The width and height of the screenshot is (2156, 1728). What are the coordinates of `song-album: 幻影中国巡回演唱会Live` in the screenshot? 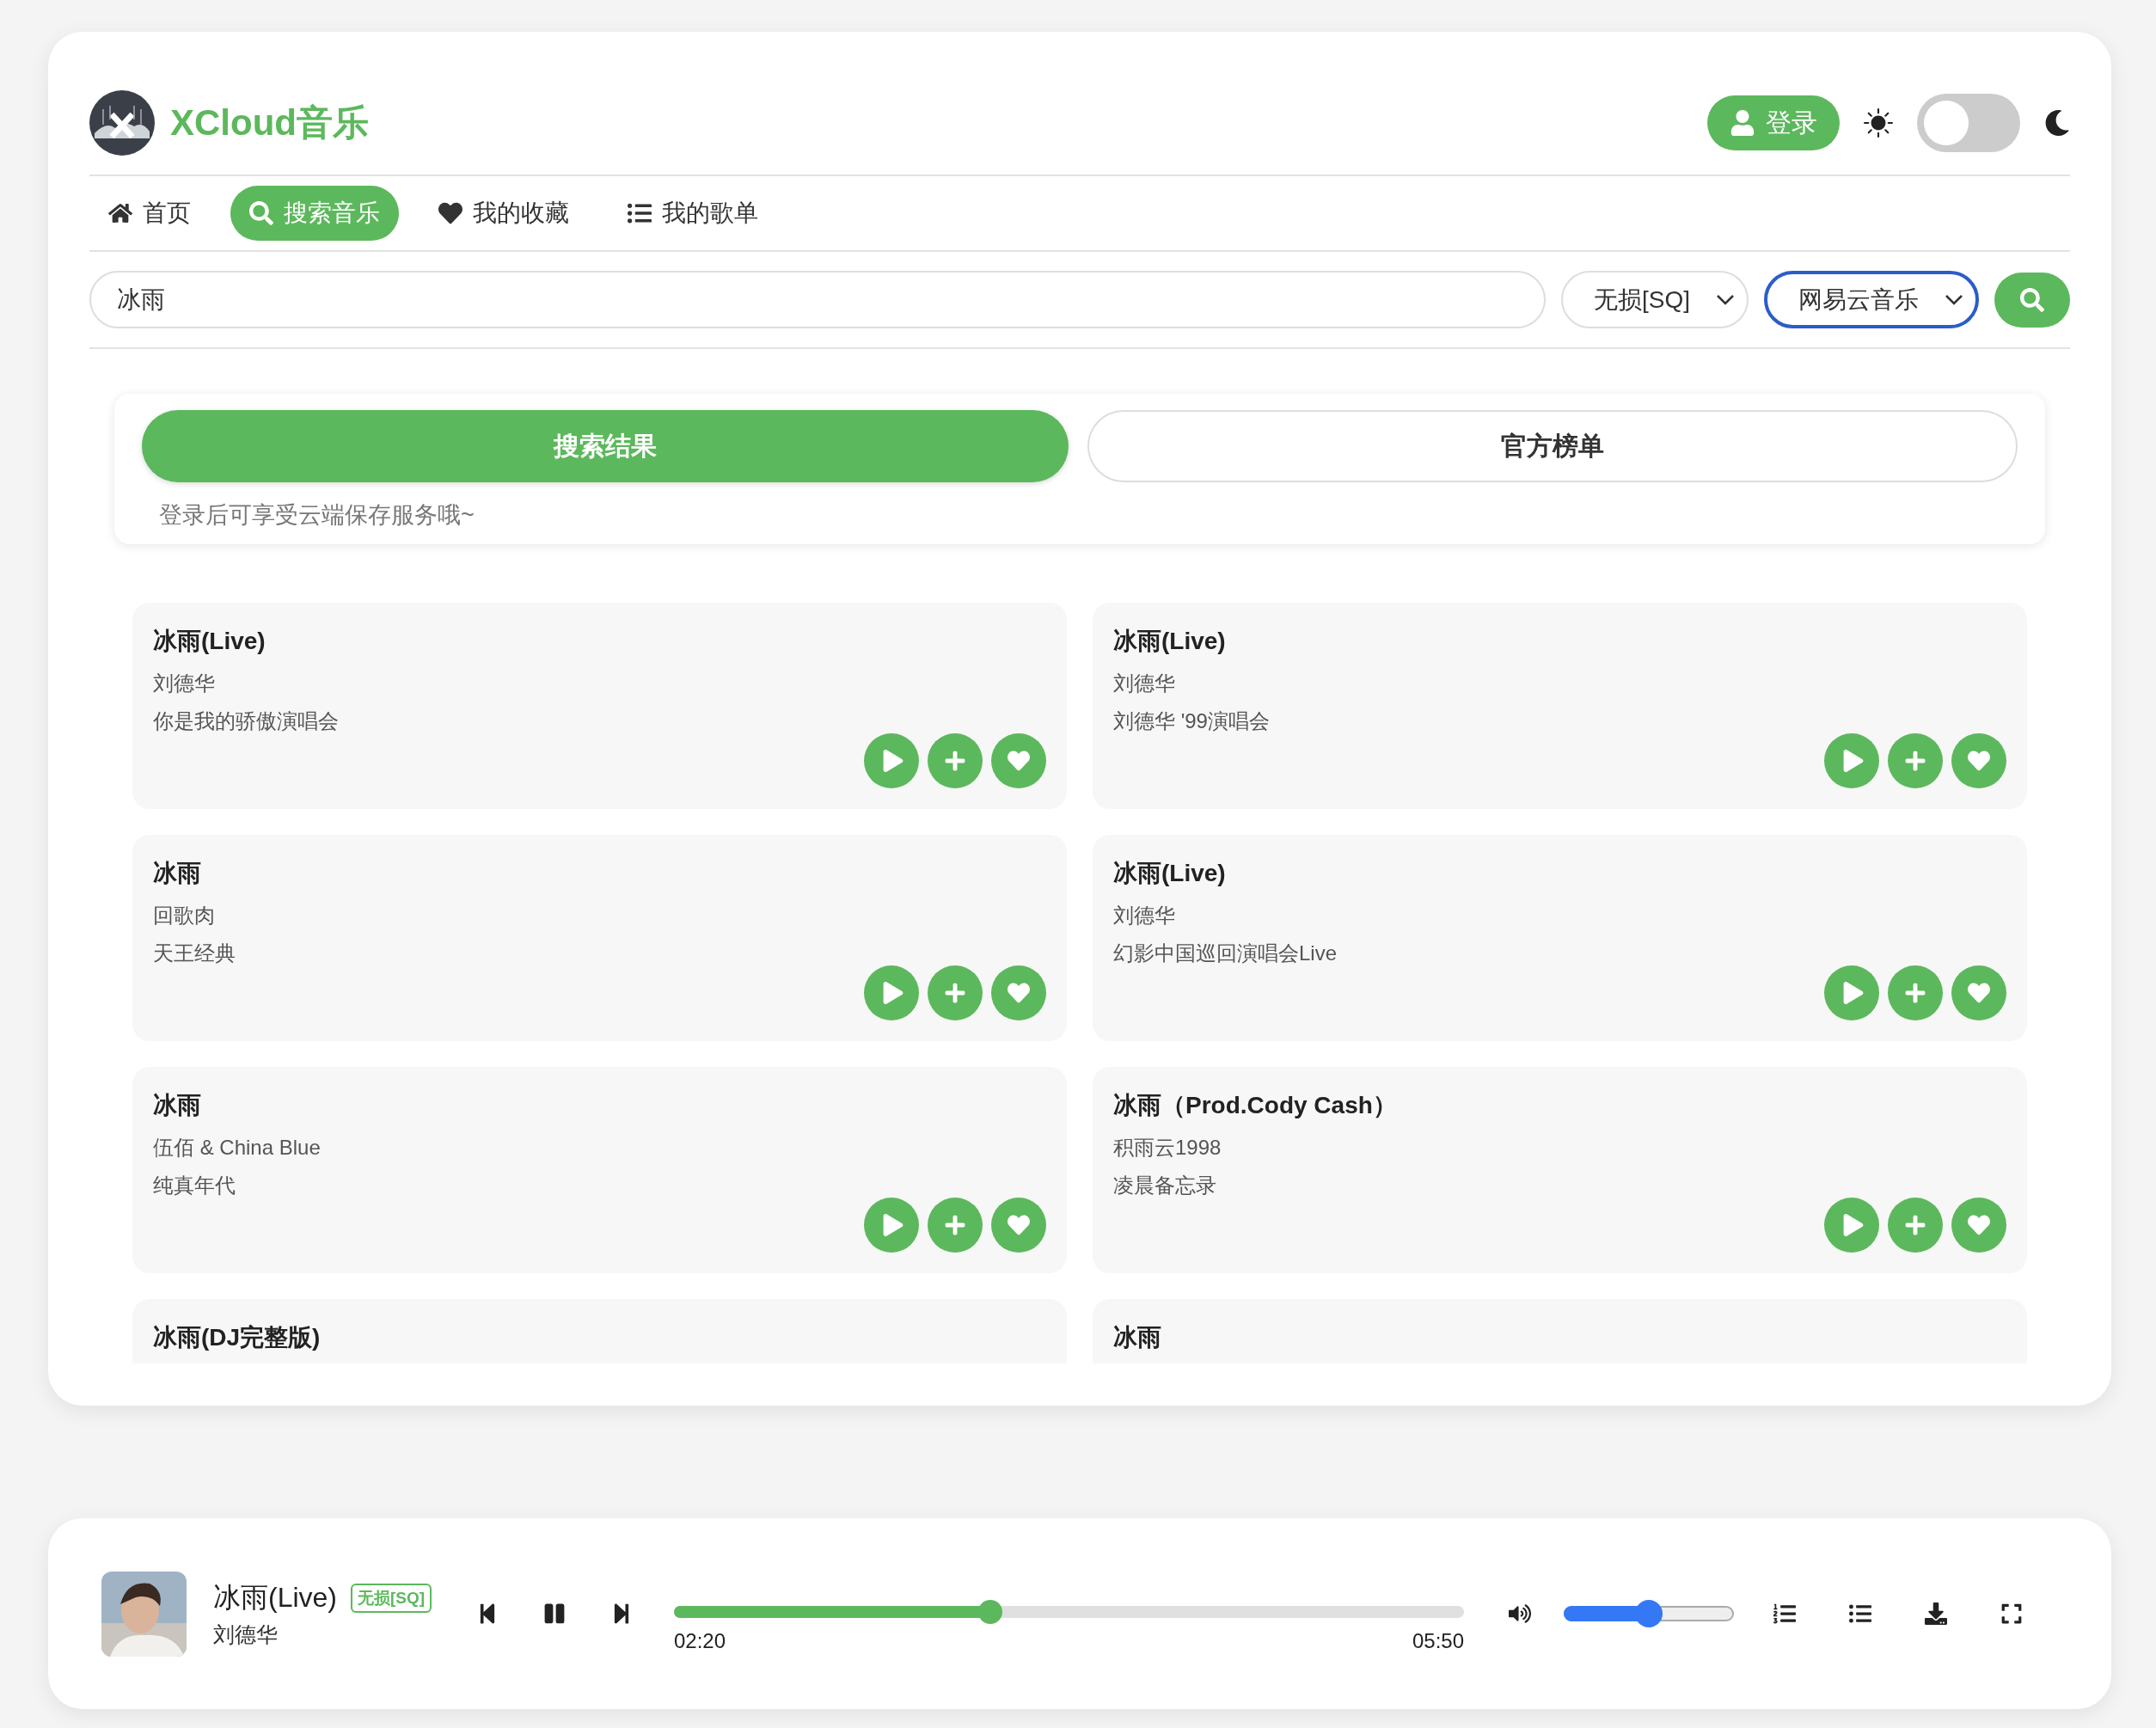 It's located at (1225, 953).